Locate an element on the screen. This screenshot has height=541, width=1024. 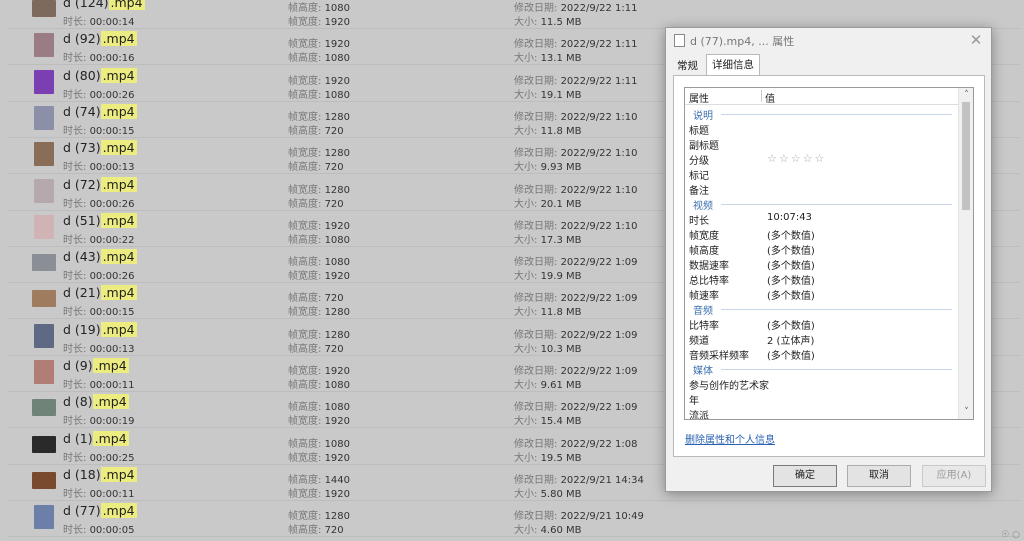
file-size: 大小: 11.5 MB is located at coordinates (548, 22).